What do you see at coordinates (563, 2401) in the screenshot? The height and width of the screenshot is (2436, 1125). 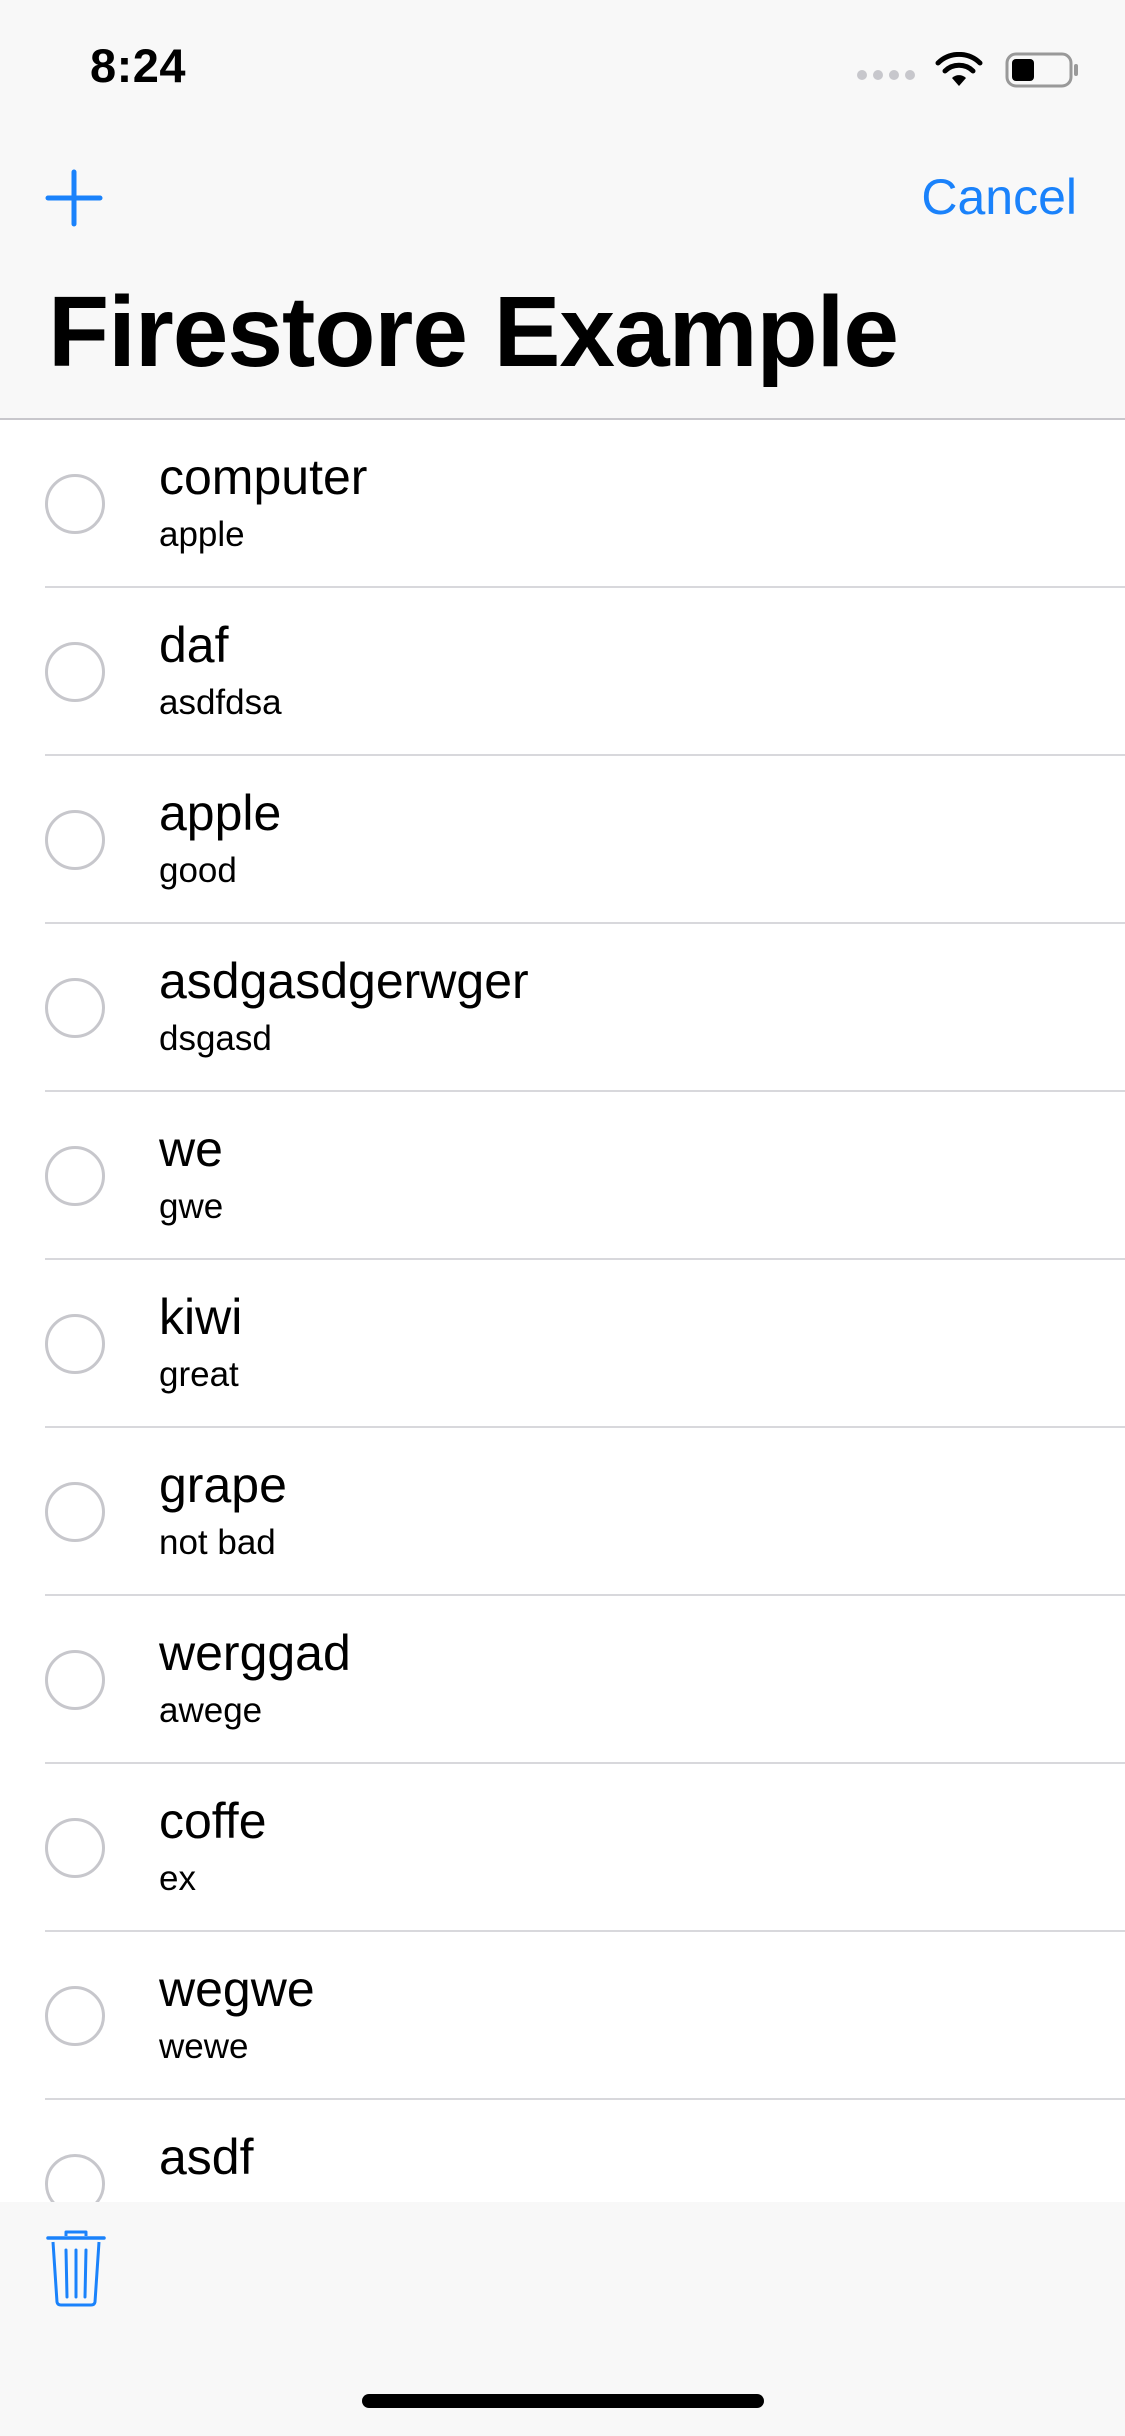 I see `home-indicator` at bounding box center [563, 2401].